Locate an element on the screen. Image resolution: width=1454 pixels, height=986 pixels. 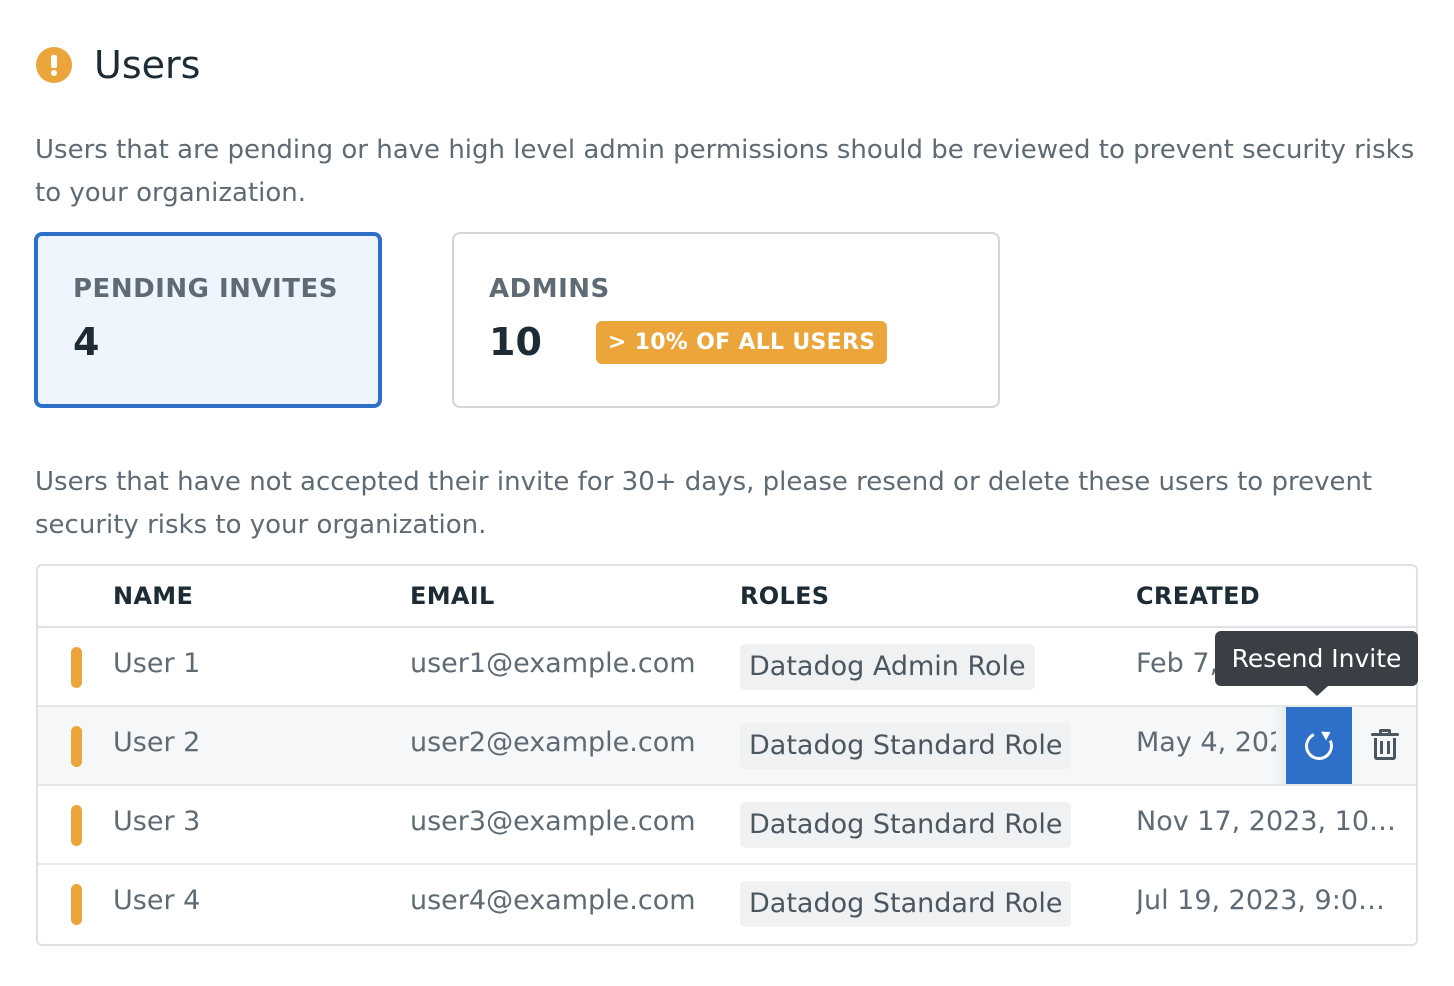
page-title: Users is located at coordinates (147, 65).